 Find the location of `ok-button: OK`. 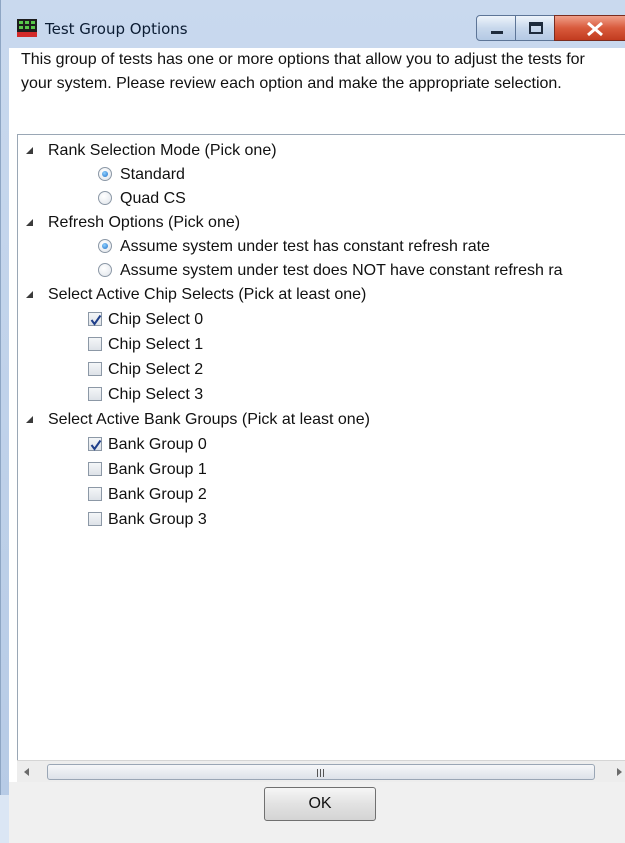

ok-button: OK is located at coordinates (320, 804).